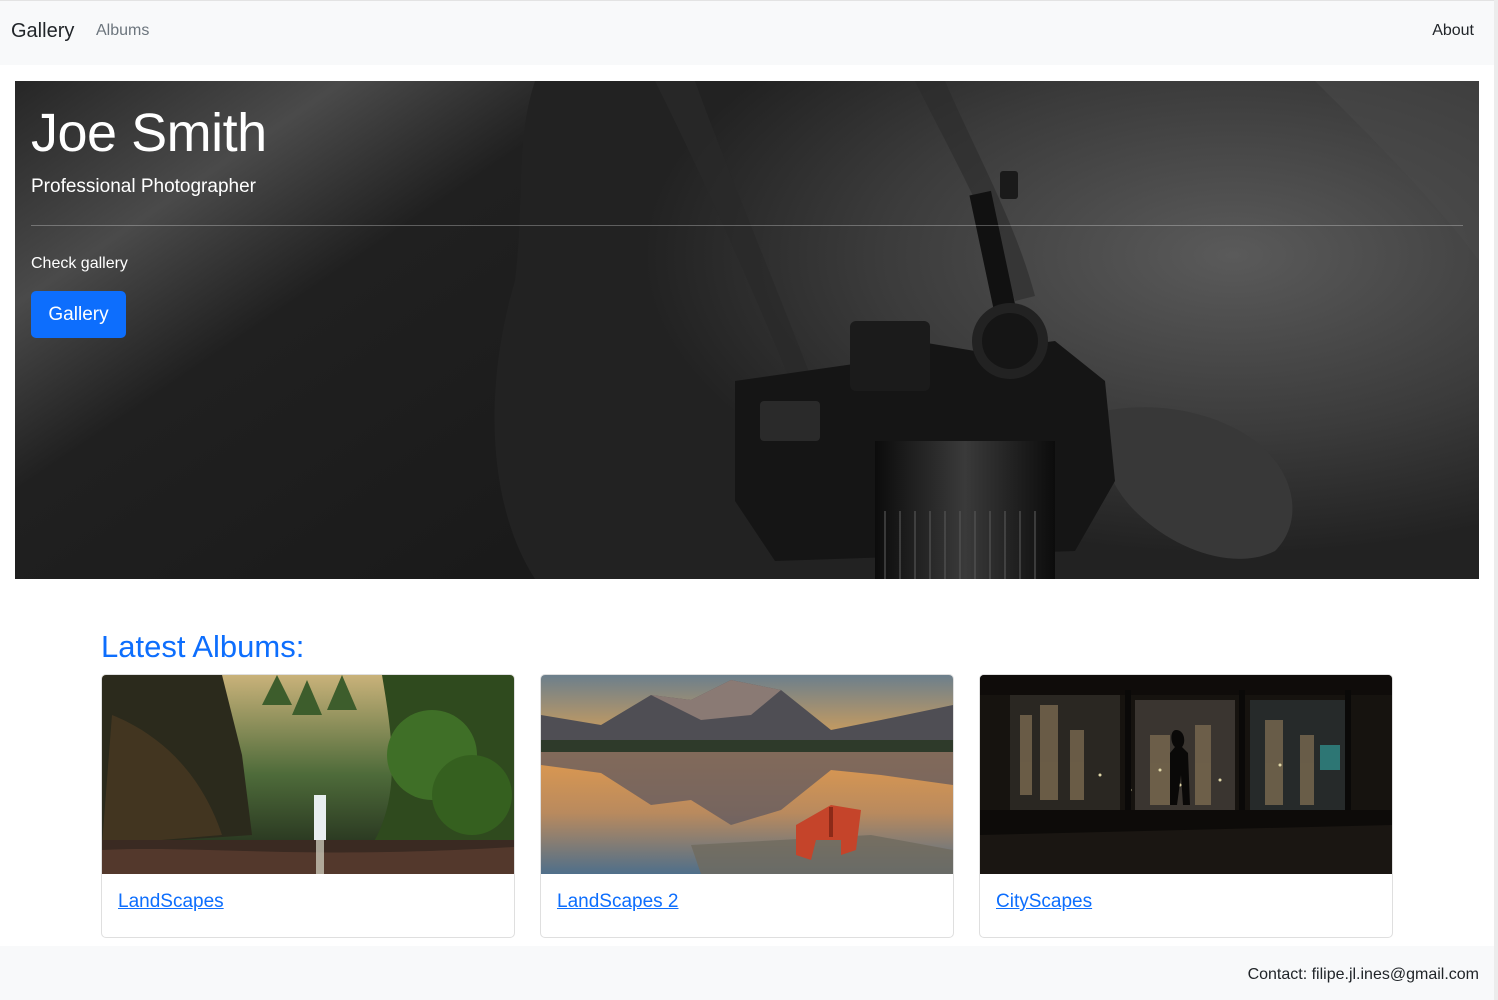 The width and height of the screenshot is (1498, 1000). Describe the element at coordinates (308, 774) in the screenshot. I see `album-thumbnail-forest-waterfall` at that location.